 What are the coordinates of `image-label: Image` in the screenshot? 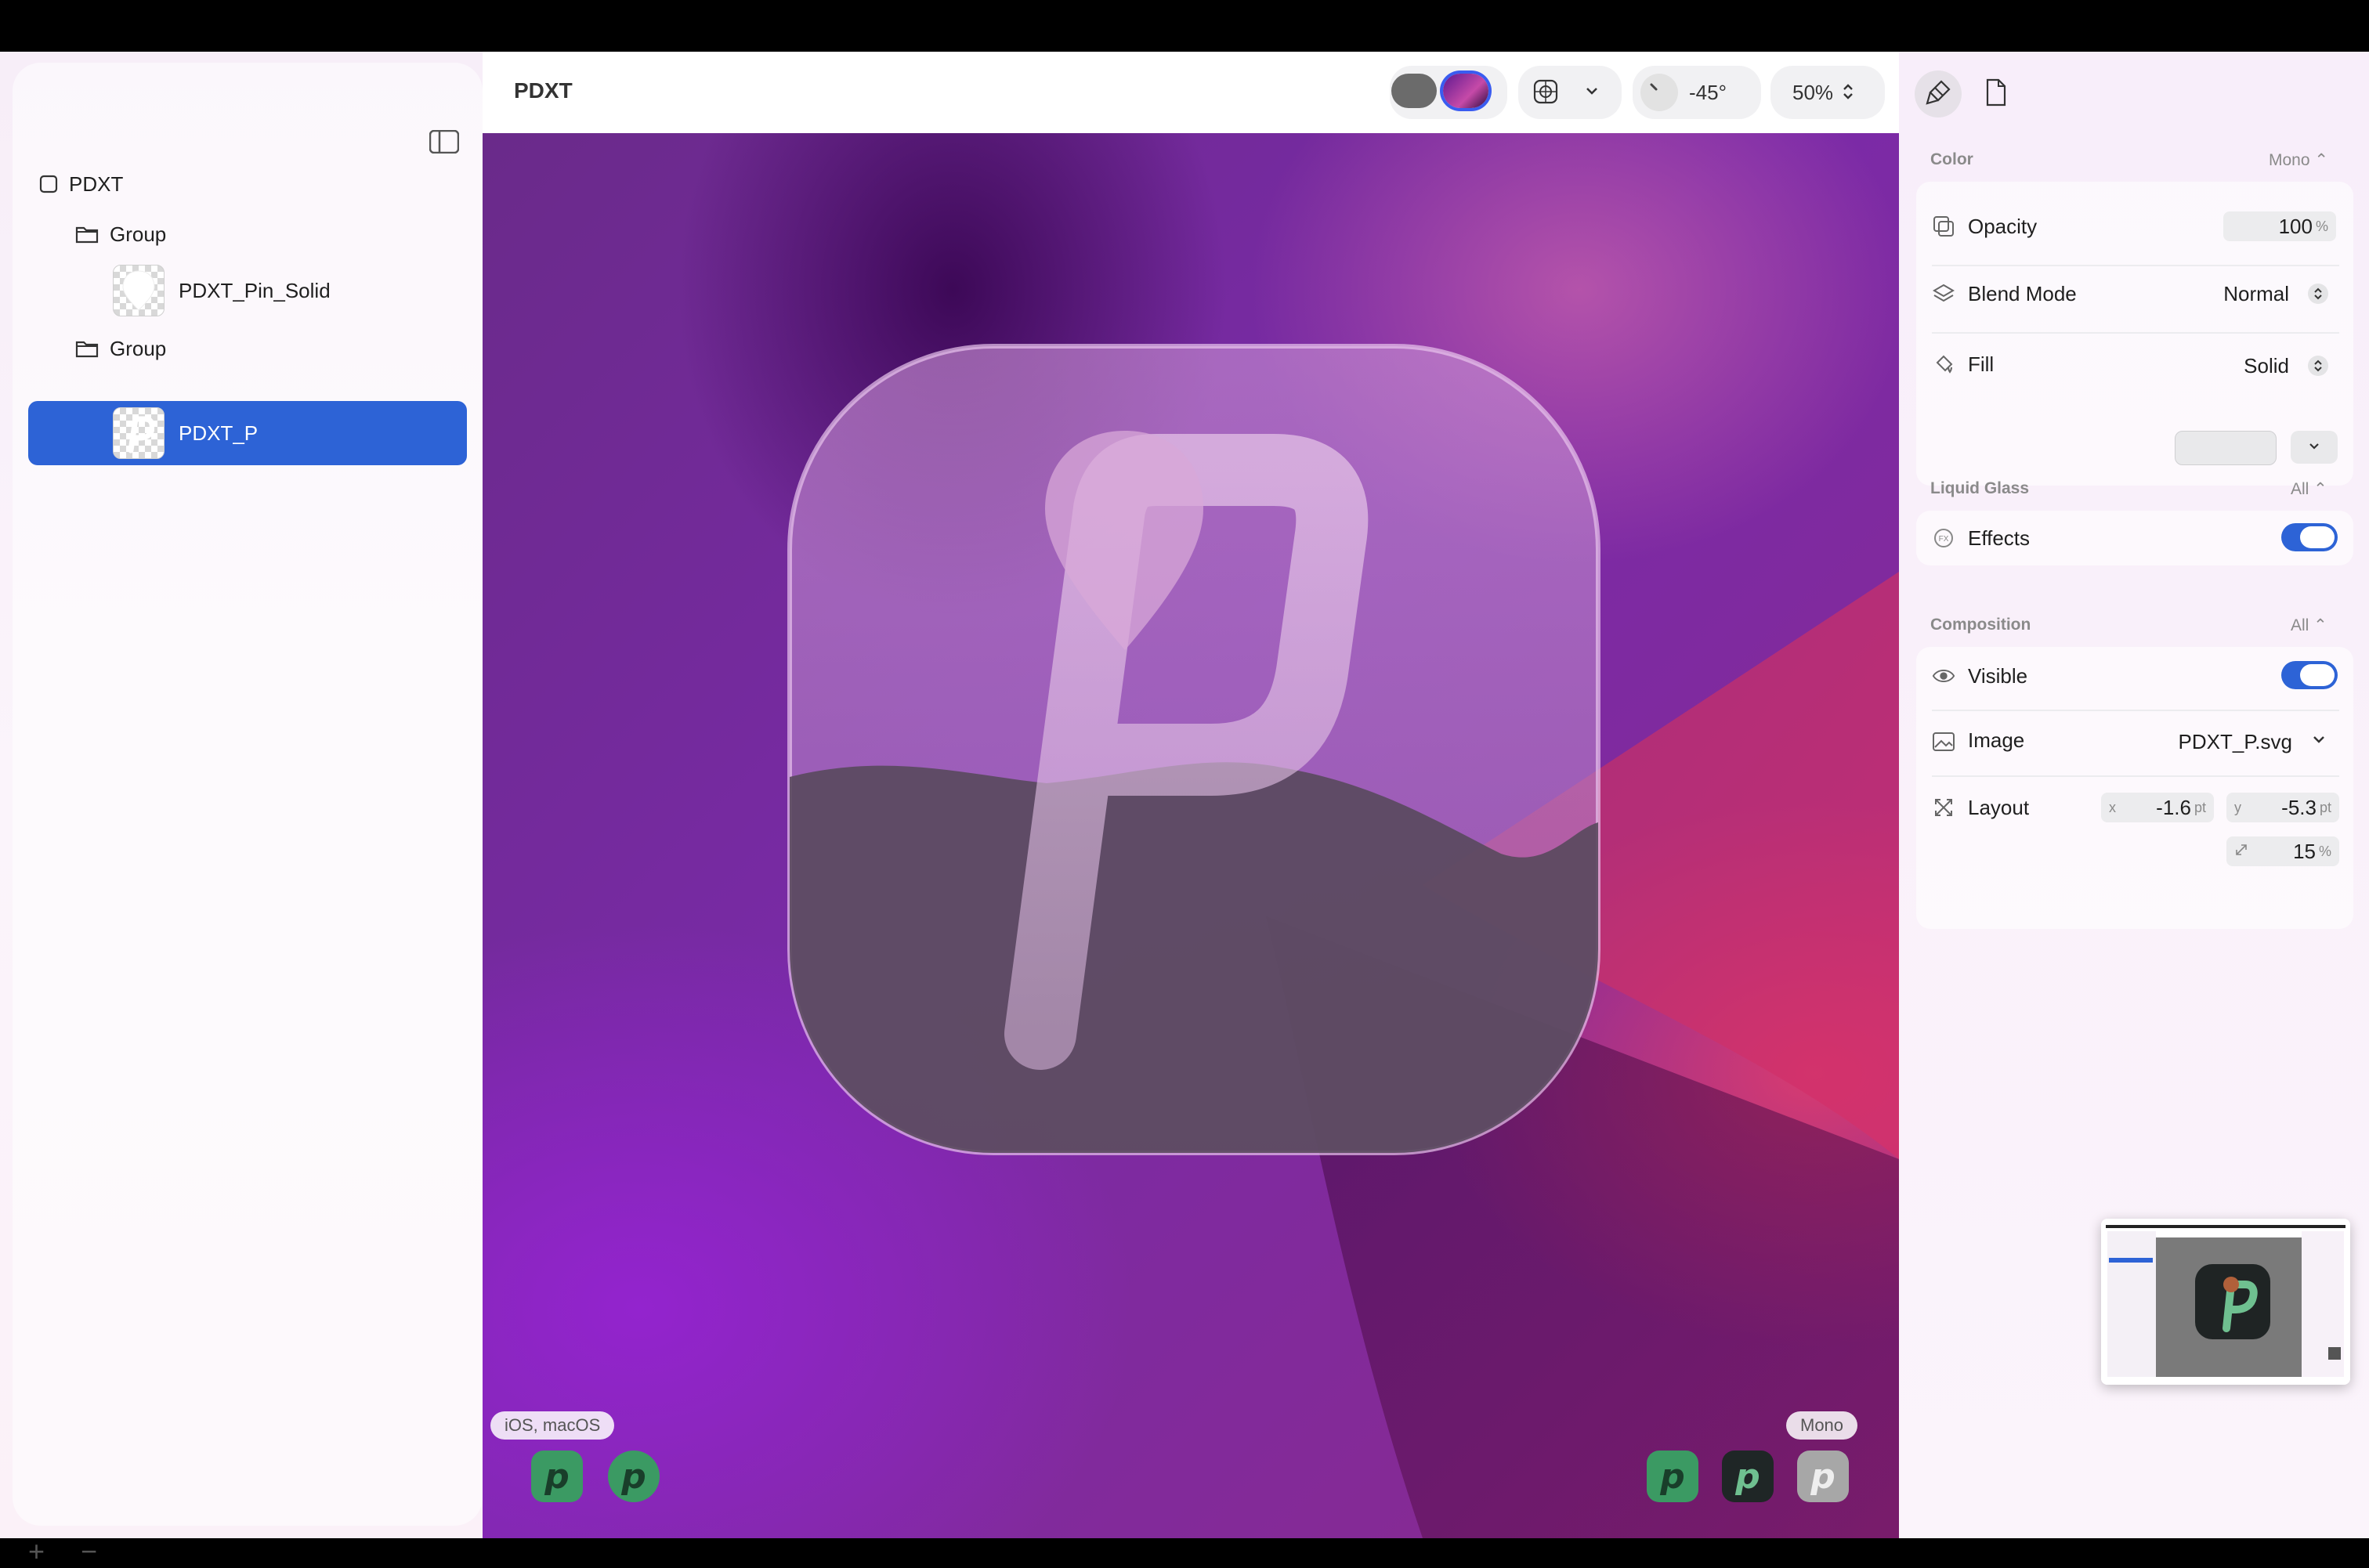 It's located at (1997, 740).